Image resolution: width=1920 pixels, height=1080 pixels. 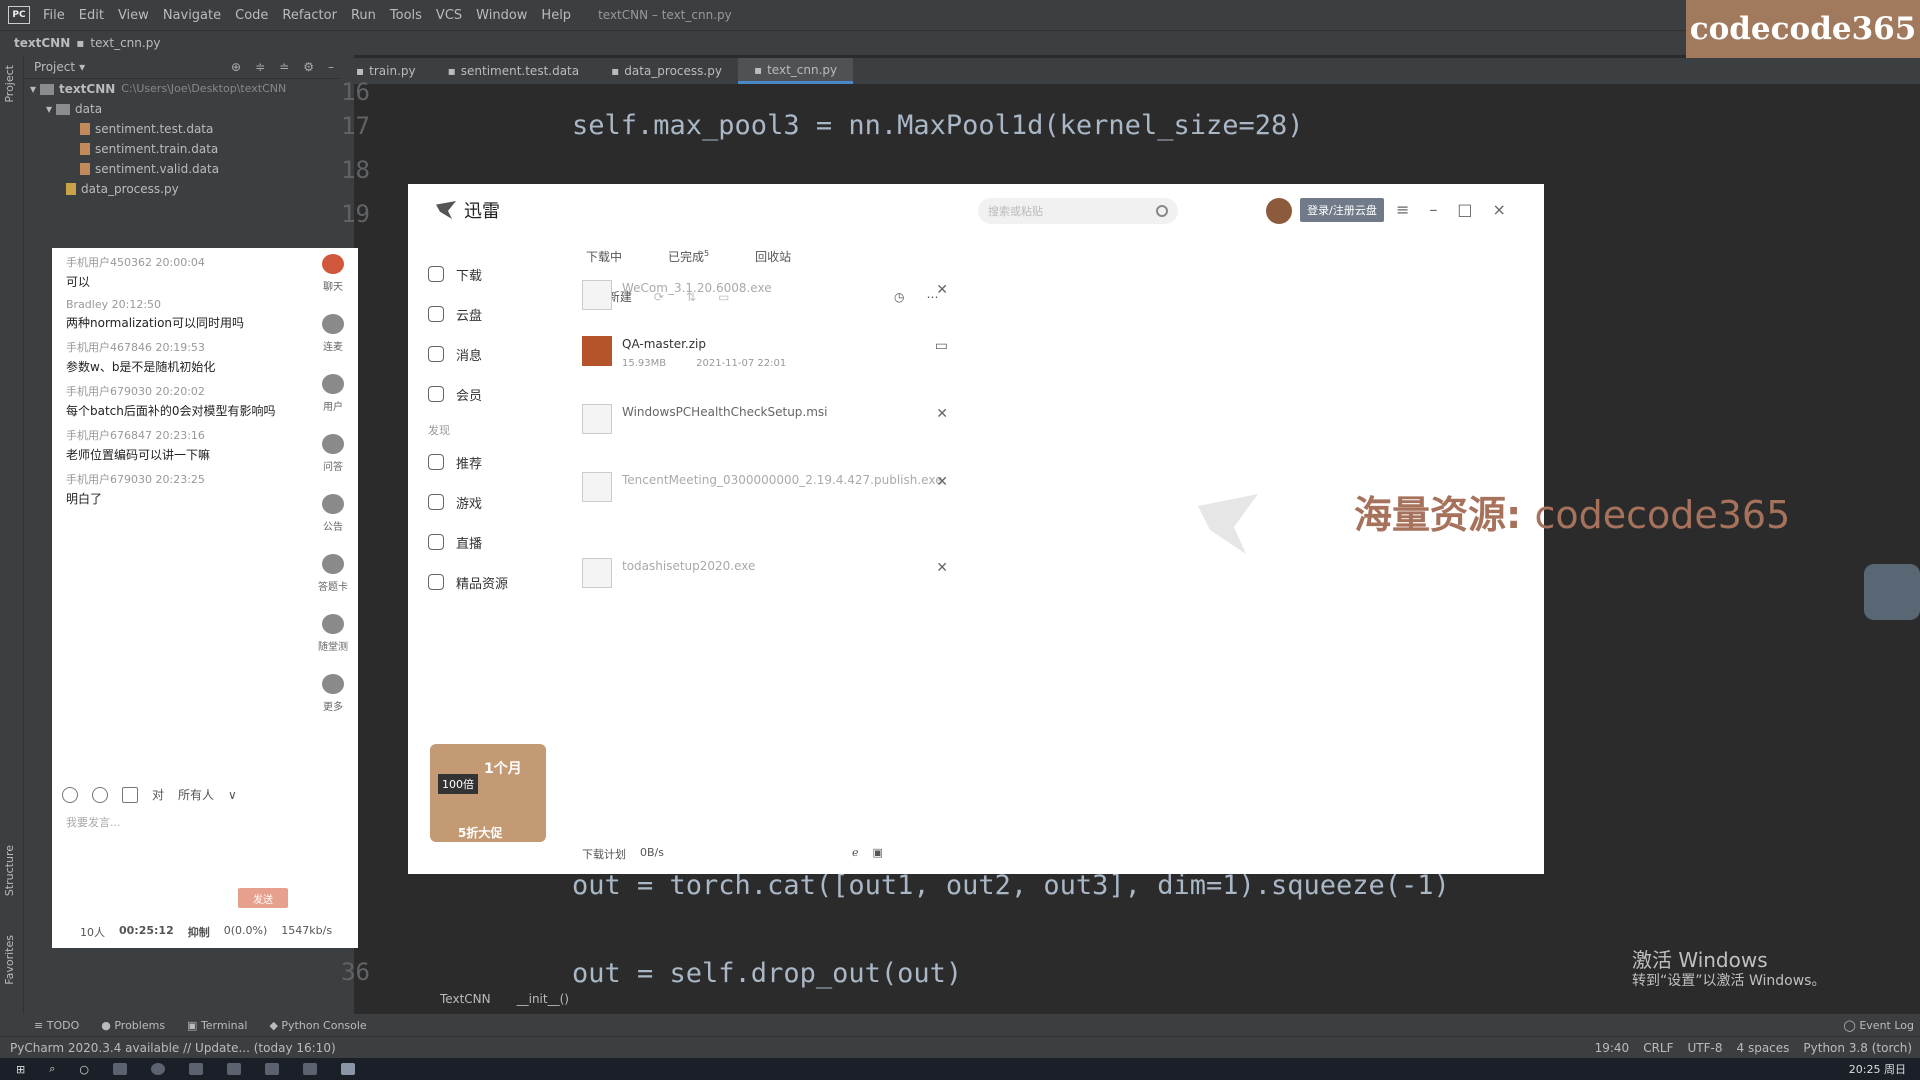 I want to click on tab-recycle: 回收站, so click(x=773, y=256).